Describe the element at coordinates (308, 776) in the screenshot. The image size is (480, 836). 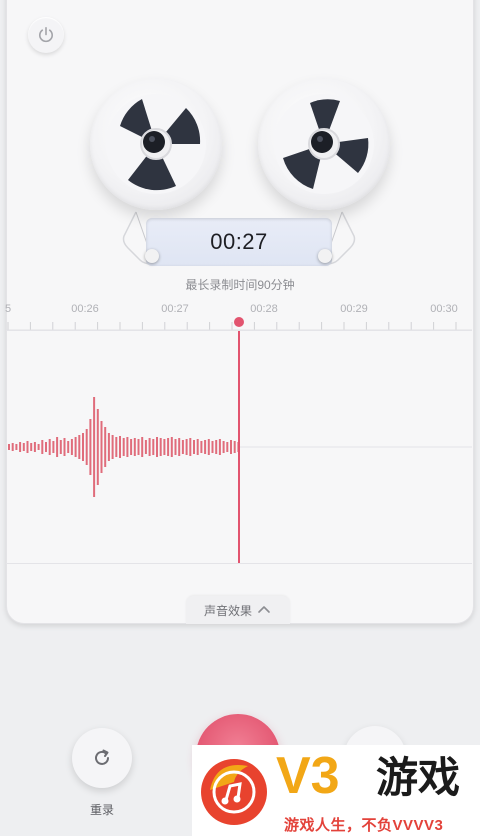
I see `watermark-brand: V3` at that location.